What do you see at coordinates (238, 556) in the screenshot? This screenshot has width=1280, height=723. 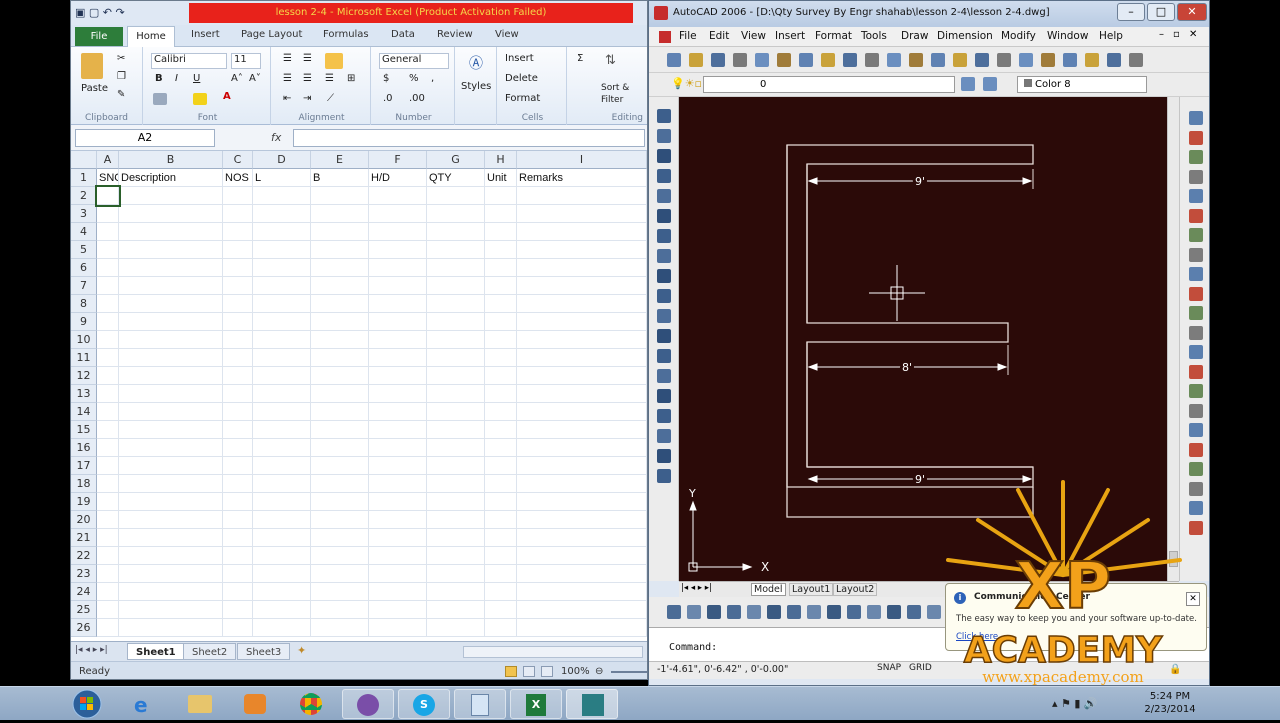 I see `cell-c22` at bounding box center [238, 556].